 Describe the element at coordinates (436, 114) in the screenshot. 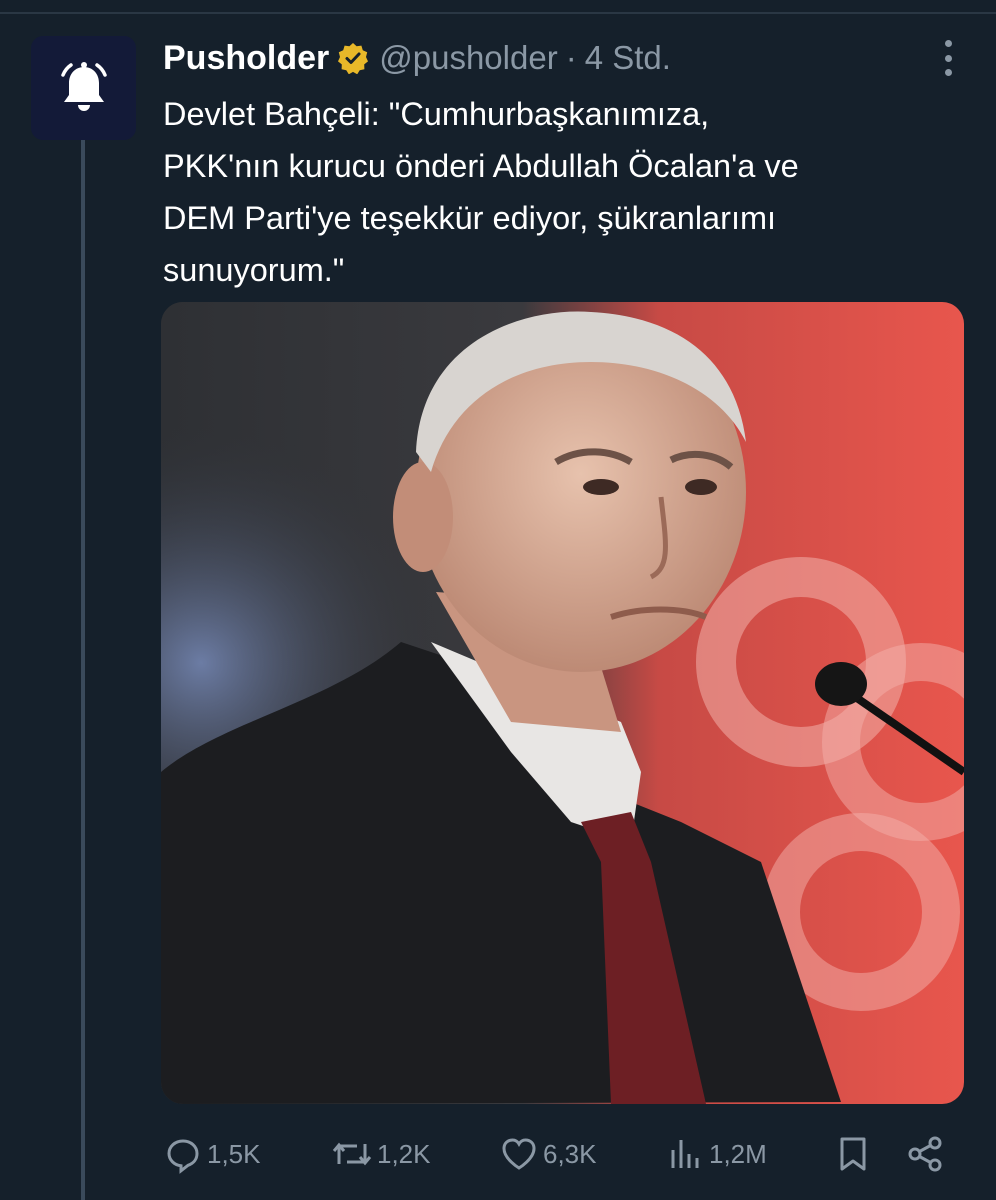

I see `tweet-text-line: Devlet Bahçeli: "Cumhurbaşkanımıza,` at that location.